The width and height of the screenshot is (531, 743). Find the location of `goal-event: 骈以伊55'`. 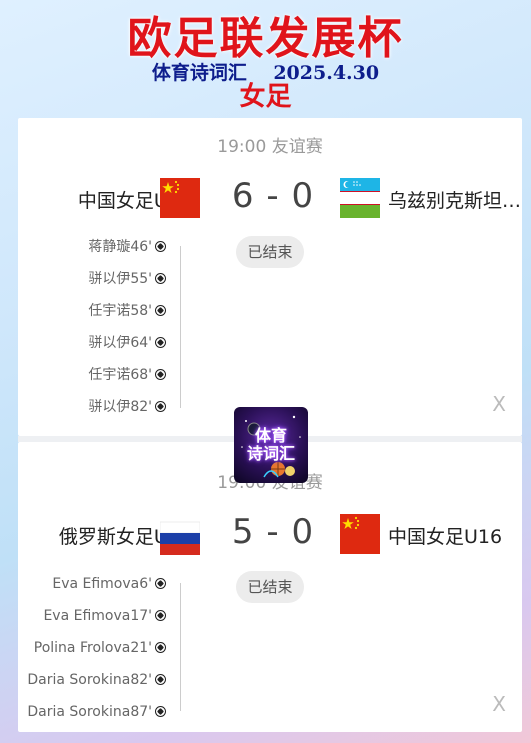

goal-event: 骈以伊55' is located at coordinates (127, 279).